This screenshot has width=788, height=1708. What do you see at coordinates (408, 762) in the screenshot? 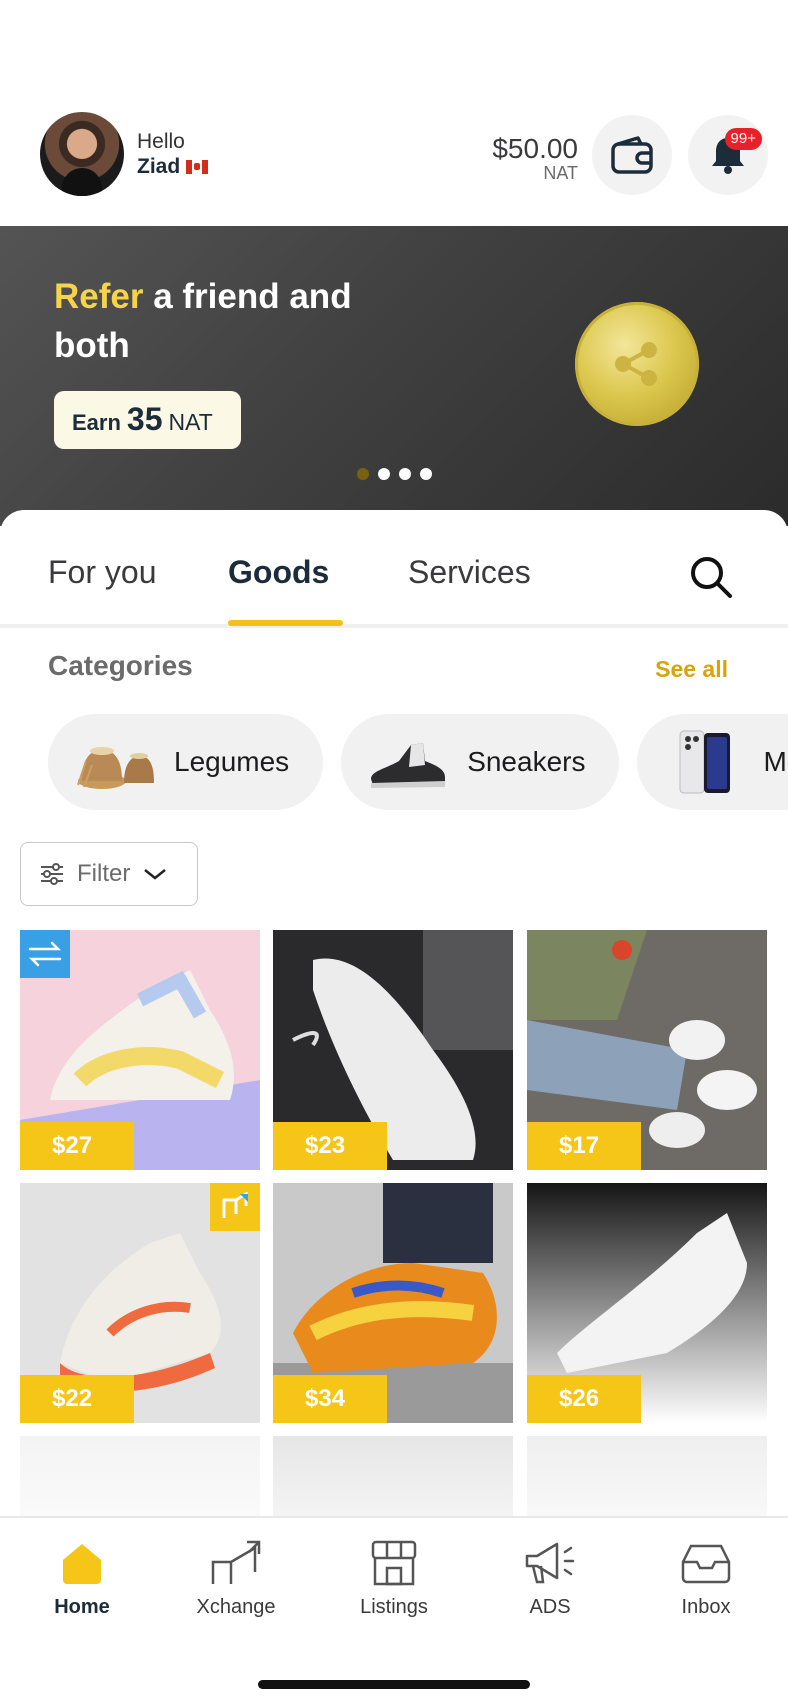
I see `sneaker-icon` at bounding box center [408, 762].